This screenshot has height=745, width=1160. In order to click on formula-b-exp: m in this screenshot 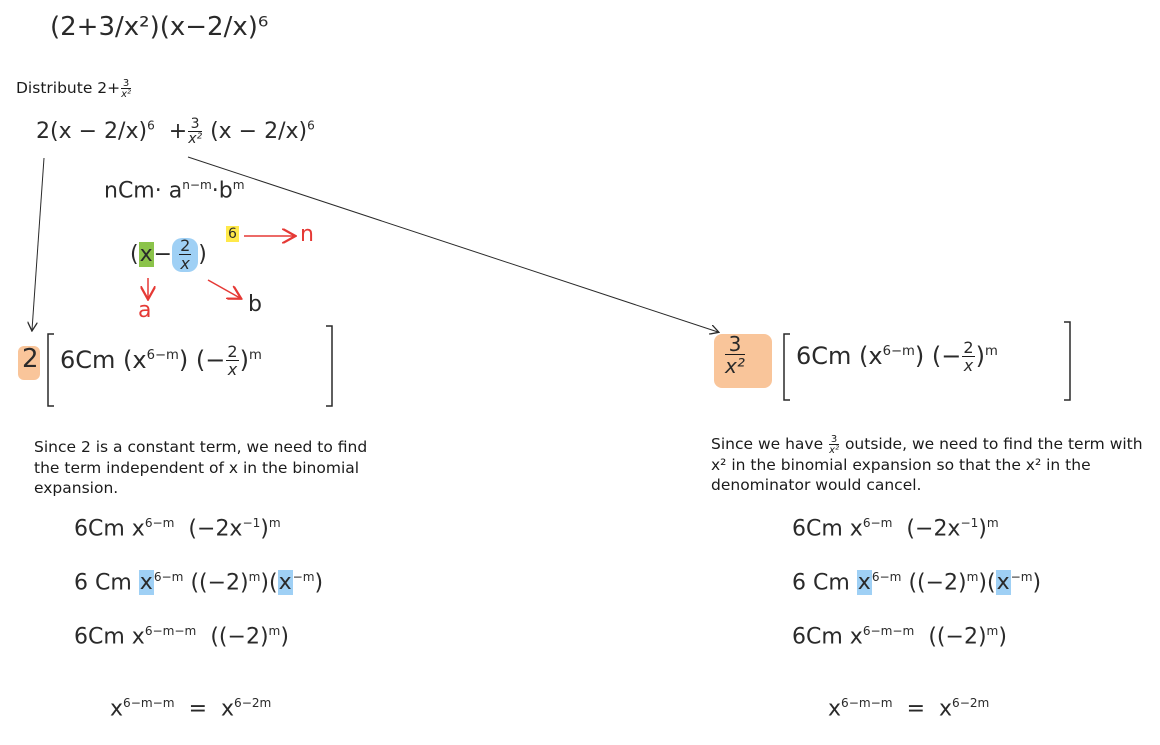, I will do `click(238, 185)`.